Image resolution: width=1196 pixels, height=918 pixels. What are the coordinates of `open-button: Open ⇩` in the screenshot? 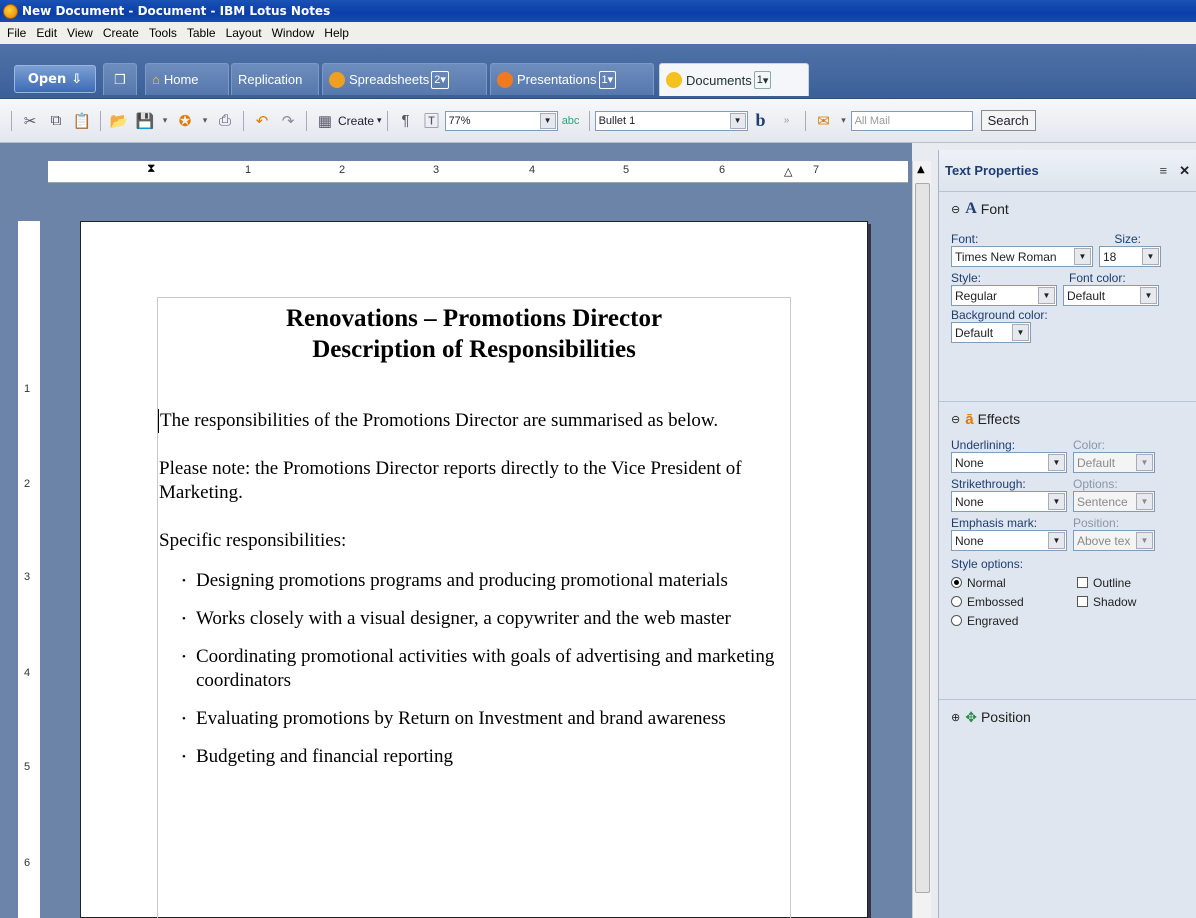 It's located at (55, 79).